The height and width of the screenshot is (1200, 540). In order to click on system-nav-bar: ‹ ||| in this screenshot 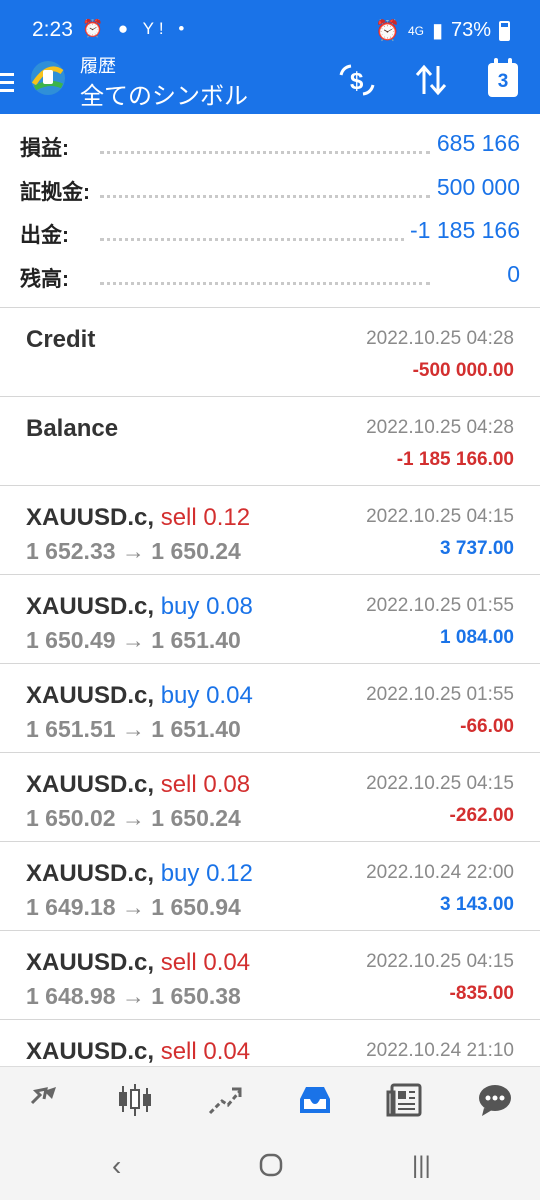, I will do `click(270, 1166)`.